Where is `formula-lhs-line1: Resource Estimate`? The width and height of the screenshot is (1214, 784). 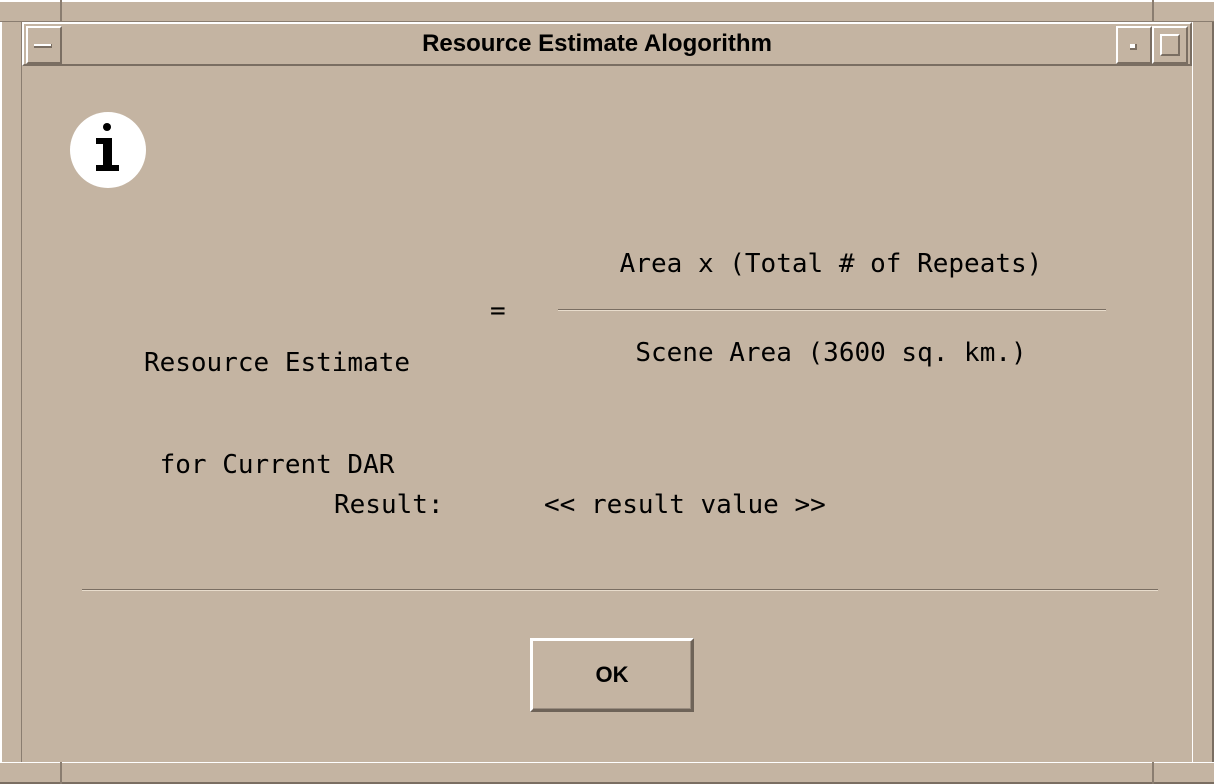 formula-lhs-line1: Resource Estimate is located at coordinates (277, 363).